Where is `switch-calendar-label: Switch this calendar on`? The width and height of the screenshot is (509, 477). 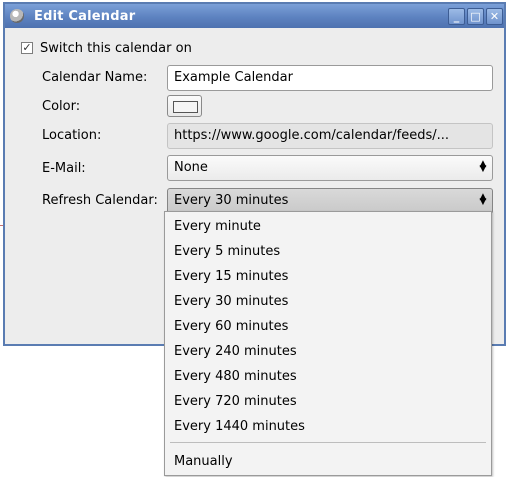
switch-calendar-label: Switch this calendar on is located at coordinates (116, 48).